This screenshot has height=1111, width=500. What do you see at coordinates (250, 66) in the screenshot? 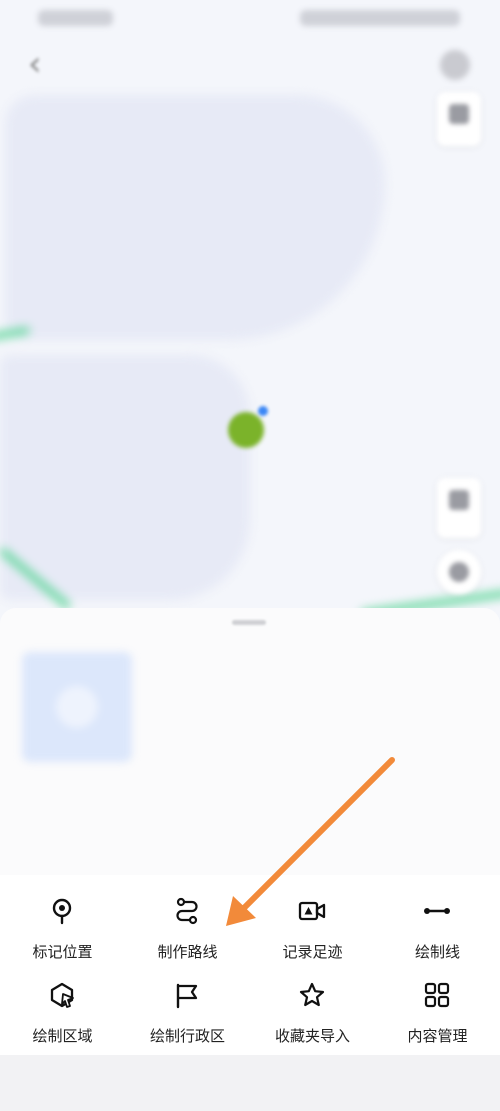
I see `header: ‹` at bounding box center [250, 66].